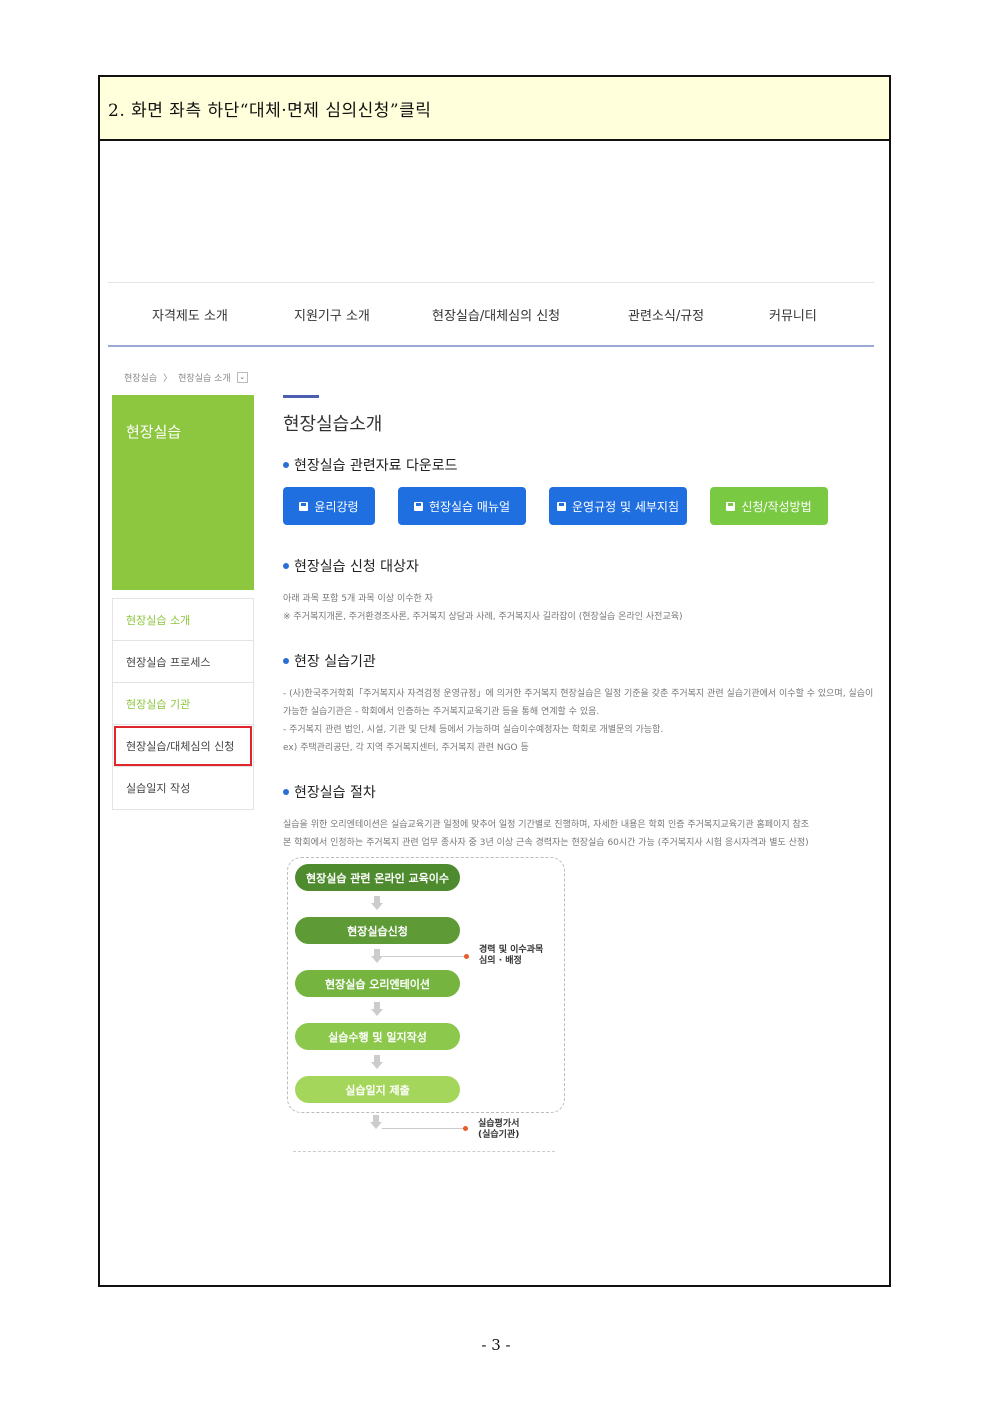 The height and width of the screenshot is (1403, 992). I want to click on section-target-title: 현장실습 신청 대상자, so click(351, 566).